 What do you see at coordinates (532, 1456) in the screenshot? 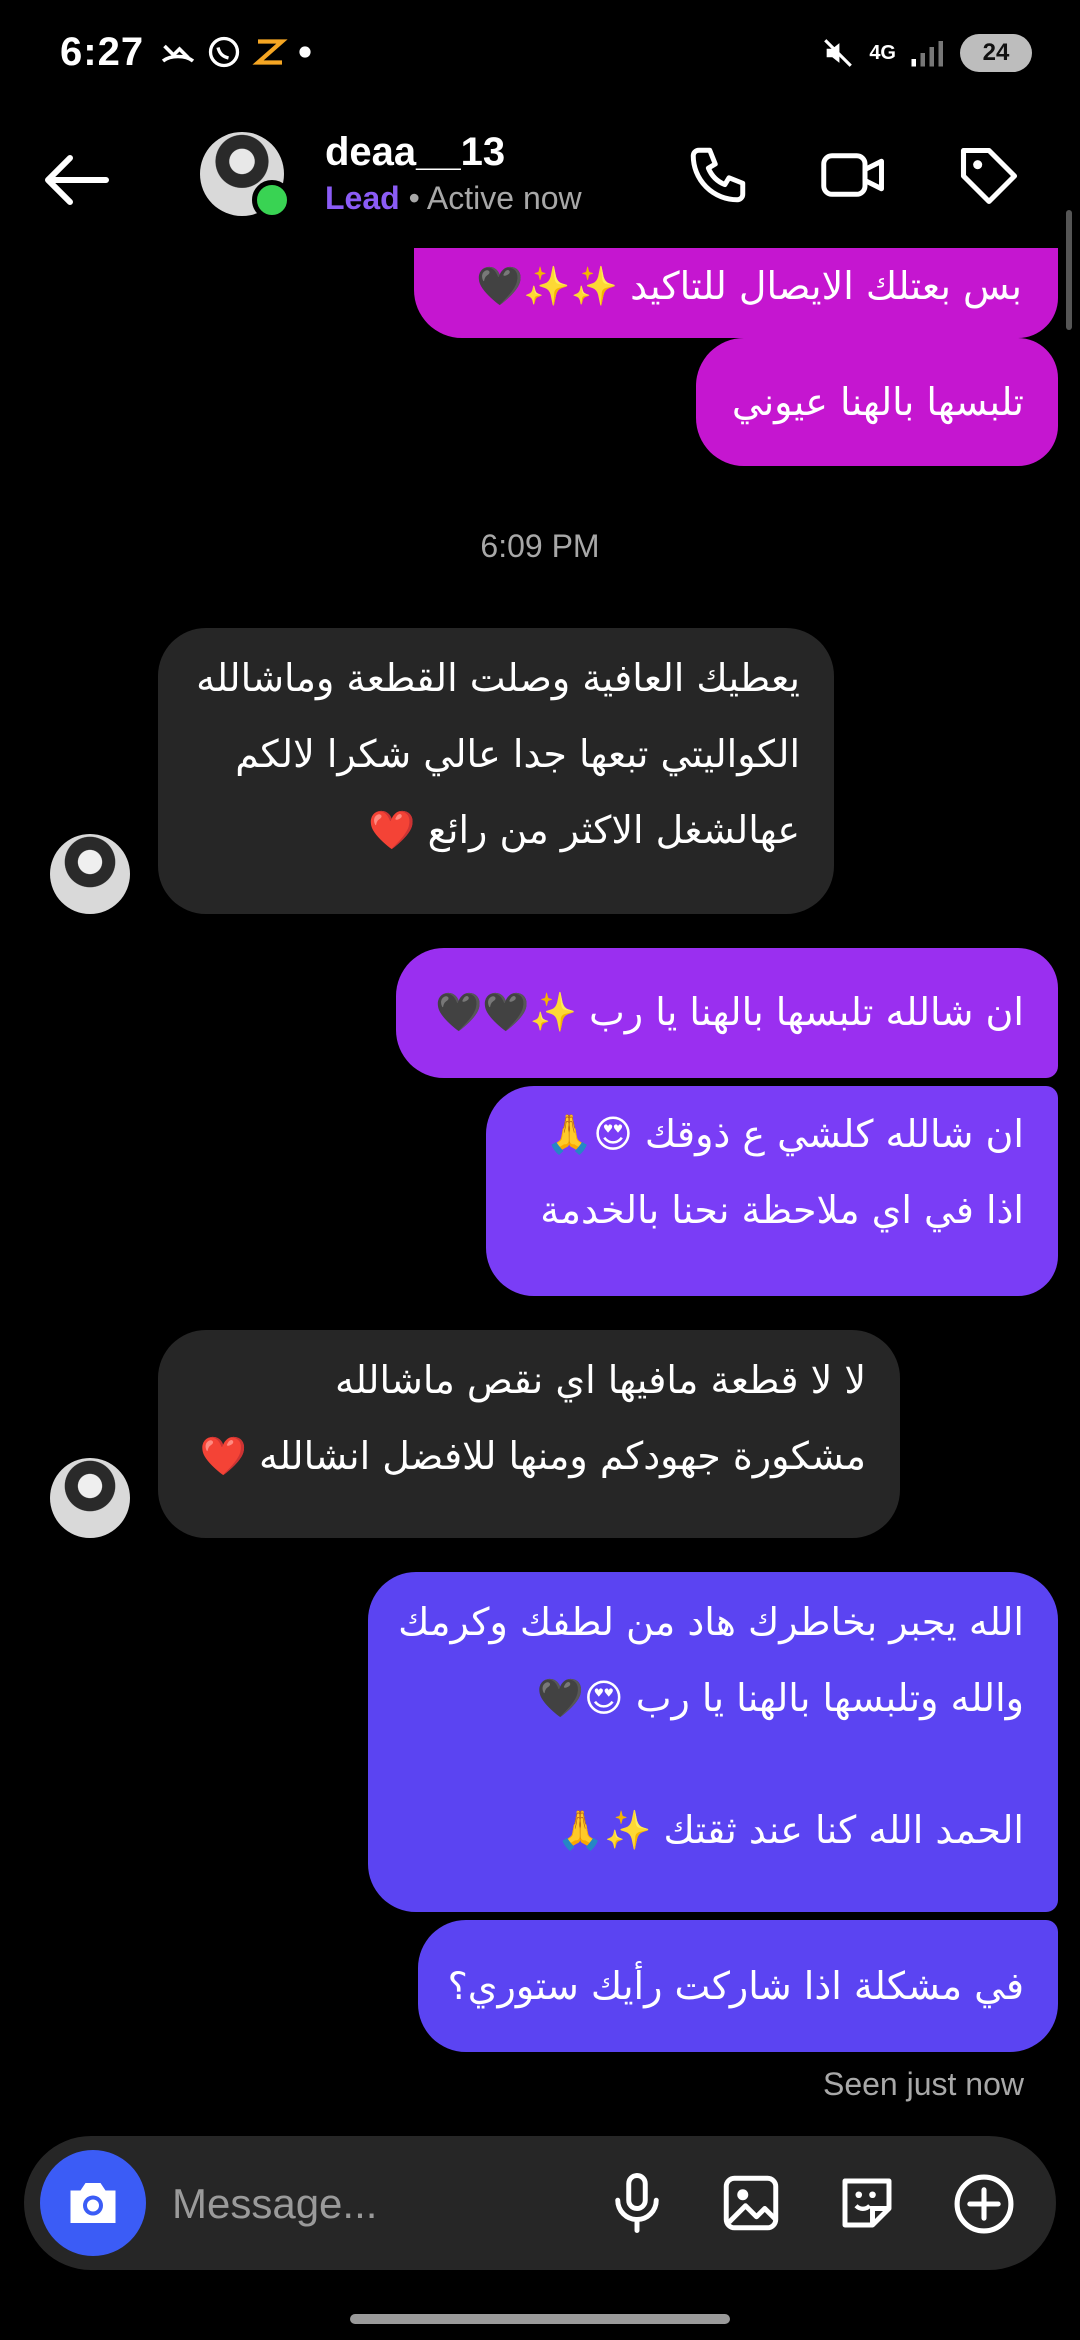
I see `message-line: مشكورة جهودكم ومنها للافضل انشالله ❤️` at bounding box center [532, 1456].